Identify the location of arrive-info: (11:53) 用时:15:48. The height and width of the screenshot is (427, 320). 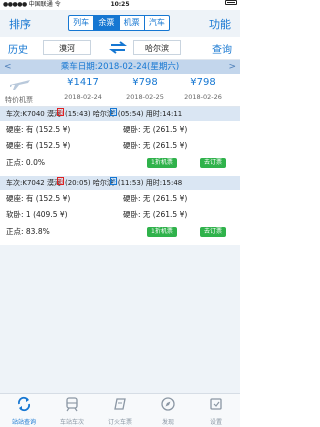
(150, 183).